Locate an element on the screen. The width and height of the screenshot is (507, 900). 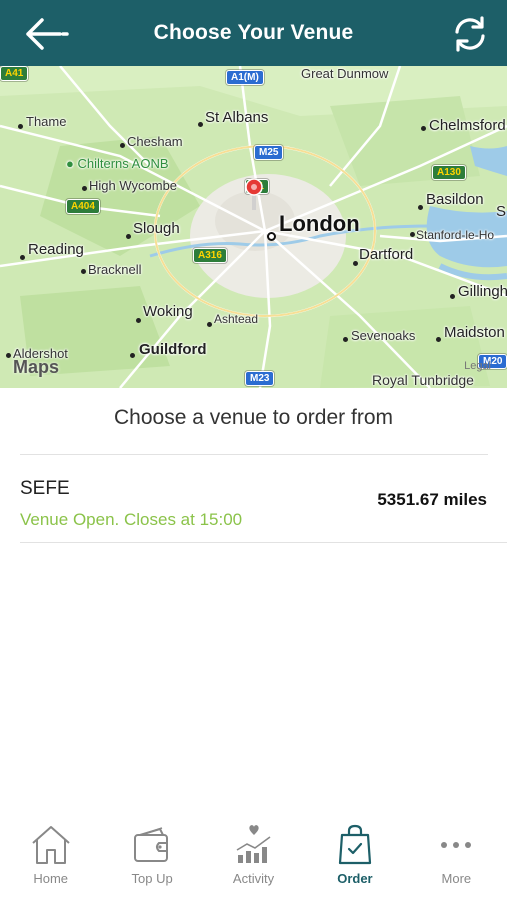
venue-distance: 5351.67 miles is located at coordinates (432, 499).